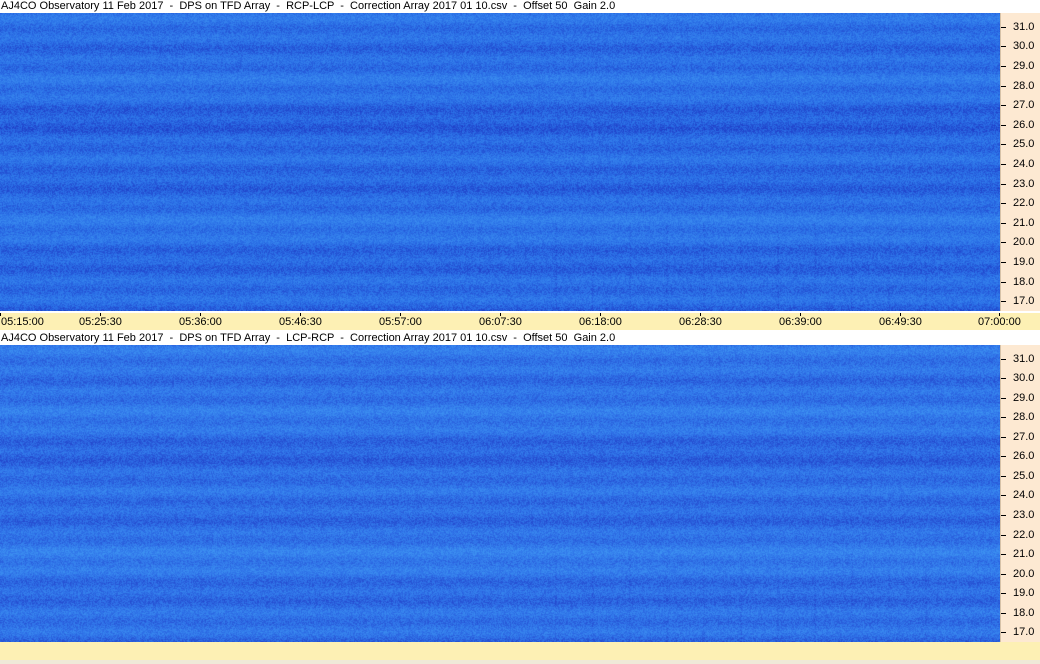 This screenshot has height=664, width=1040. I want to click on x-tick-label: 06:49:30, so click(900, 322).